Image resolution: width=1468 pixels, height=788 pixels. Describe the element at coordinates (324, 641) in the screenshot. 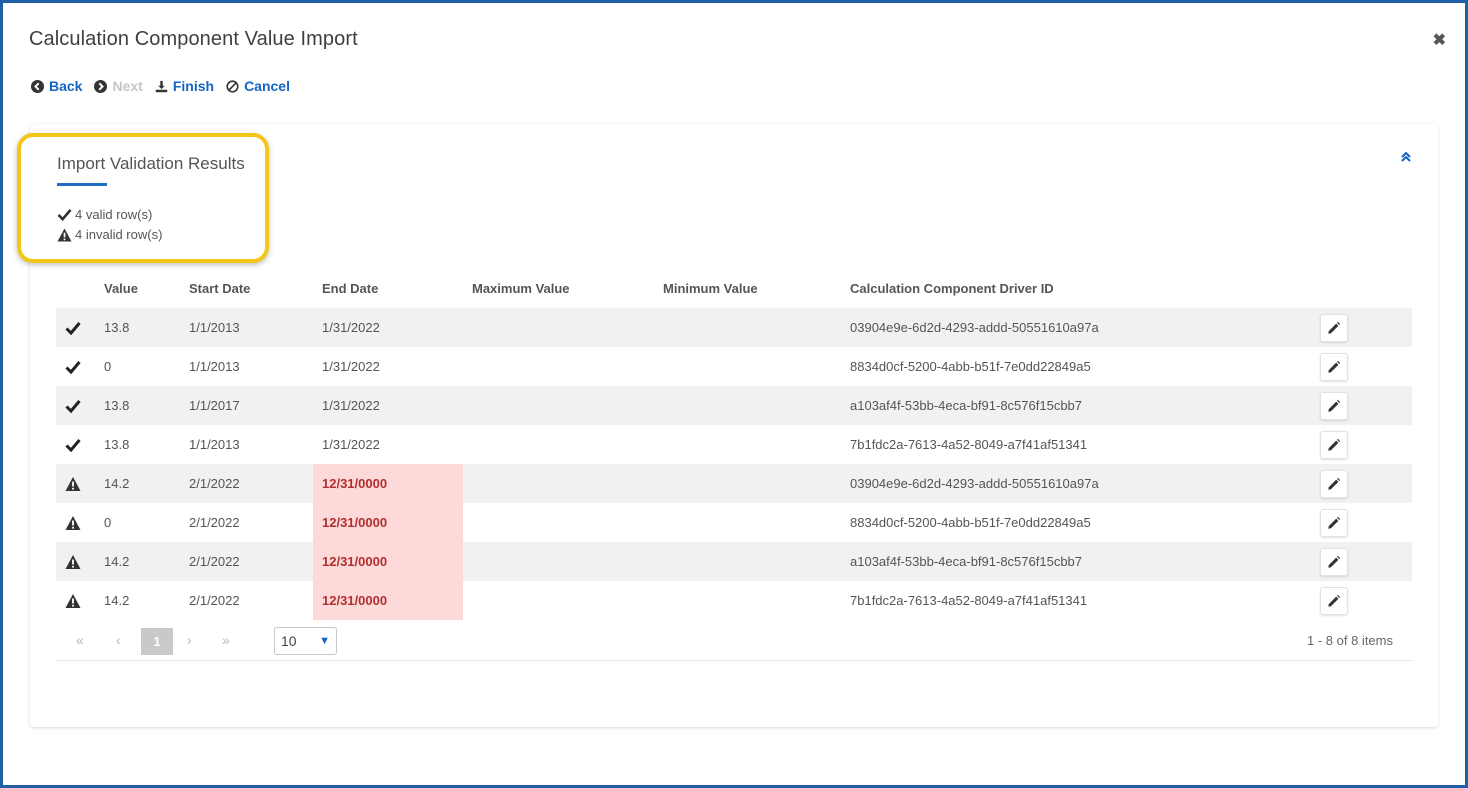

I see `chevron-down-icon: ▼` at that location.